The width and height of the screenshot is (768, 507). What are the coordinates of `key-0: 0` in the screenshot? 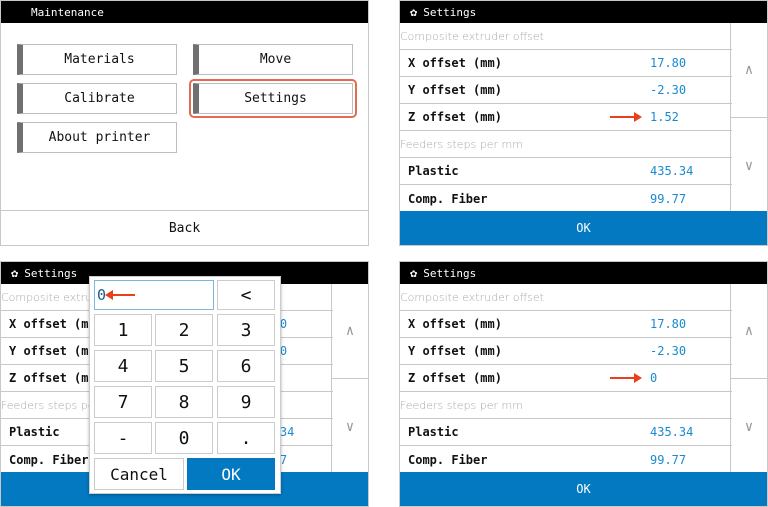 It's located at (184, 438).